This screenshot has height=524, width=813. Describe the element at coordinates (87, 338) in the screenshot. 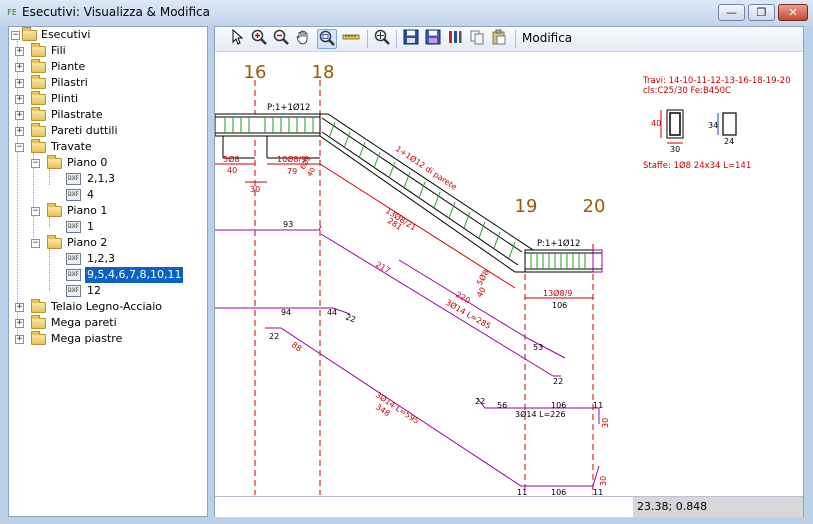

I see `tree-item-label: Mega piastre` at that location.